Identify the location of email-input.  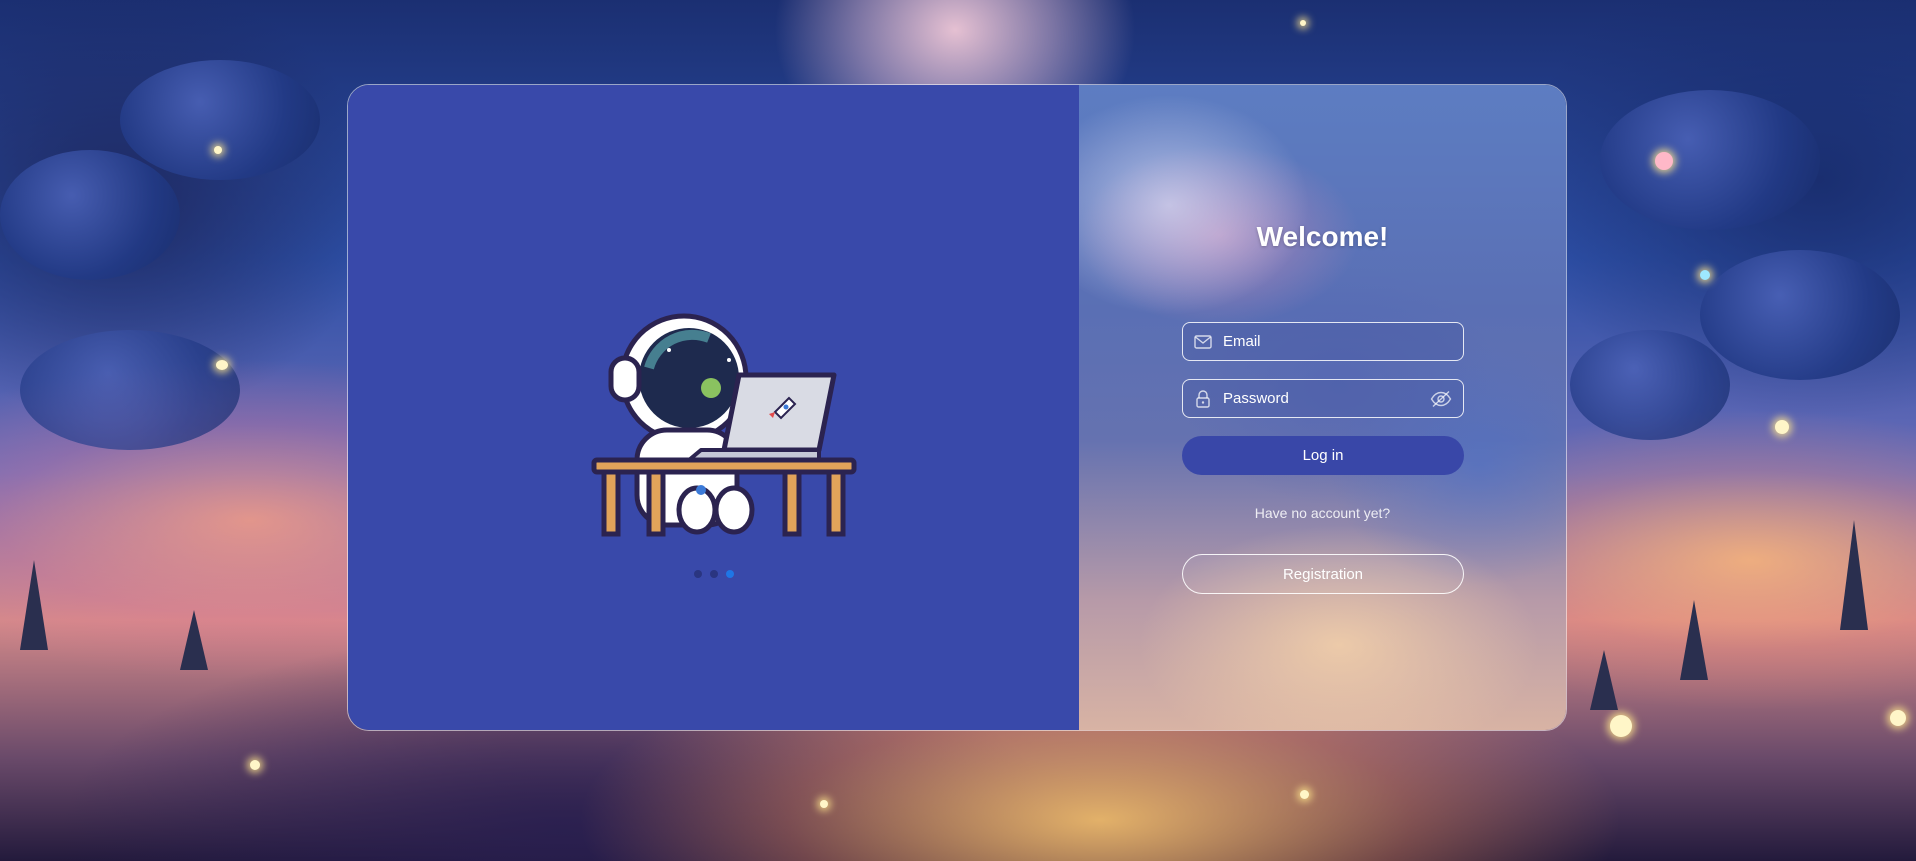
(1338, 341).